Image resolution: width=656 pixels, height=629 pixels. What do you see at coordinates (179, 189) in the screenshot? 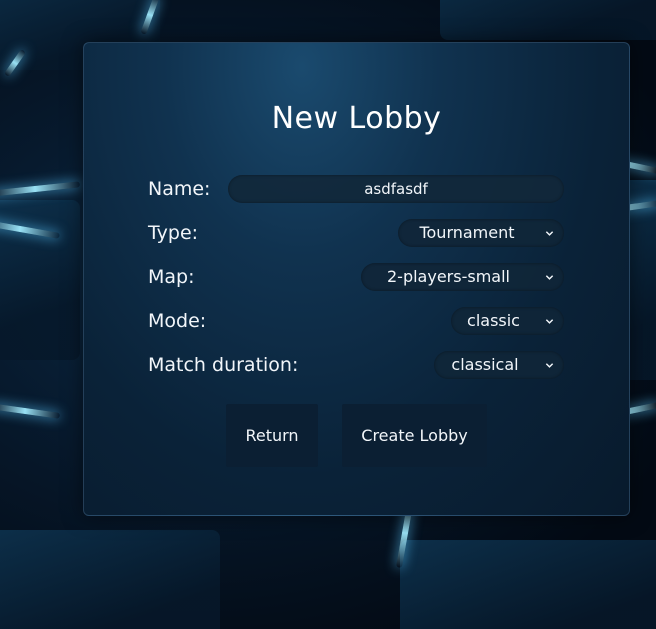
I see `name-label: Name:` at bounding box center [179, 189].